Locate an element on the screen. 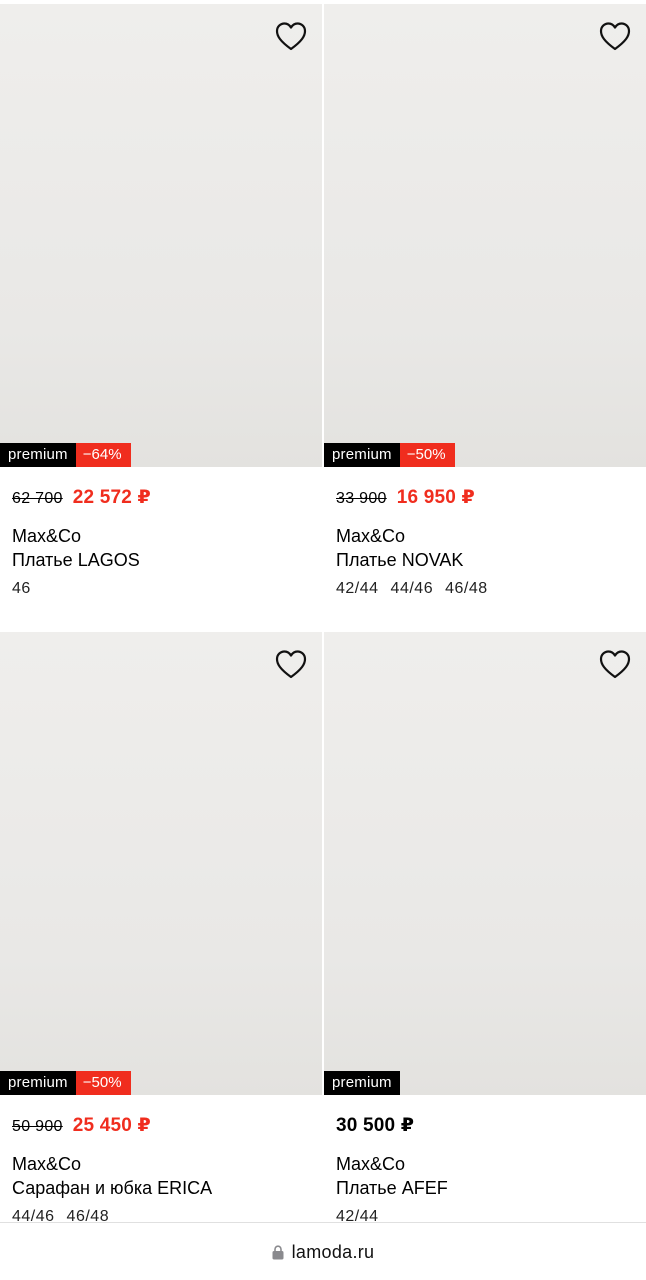 The width and height of the screenshot is (646, 1280). badges: premium −64% is located at coordinates (65, 455).